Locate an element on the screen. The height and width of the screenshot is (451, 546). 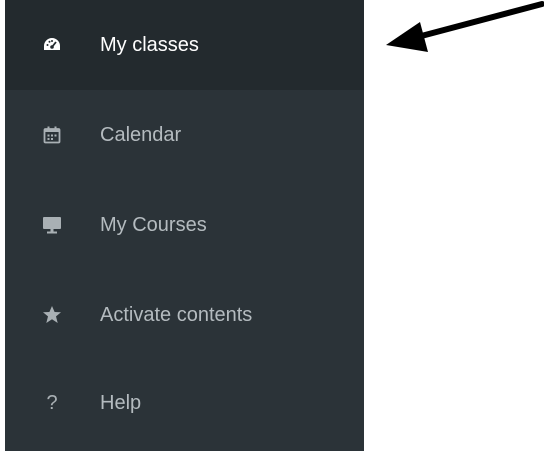
sidebar-item-label: Calendar is located at coordinates (141, 135).